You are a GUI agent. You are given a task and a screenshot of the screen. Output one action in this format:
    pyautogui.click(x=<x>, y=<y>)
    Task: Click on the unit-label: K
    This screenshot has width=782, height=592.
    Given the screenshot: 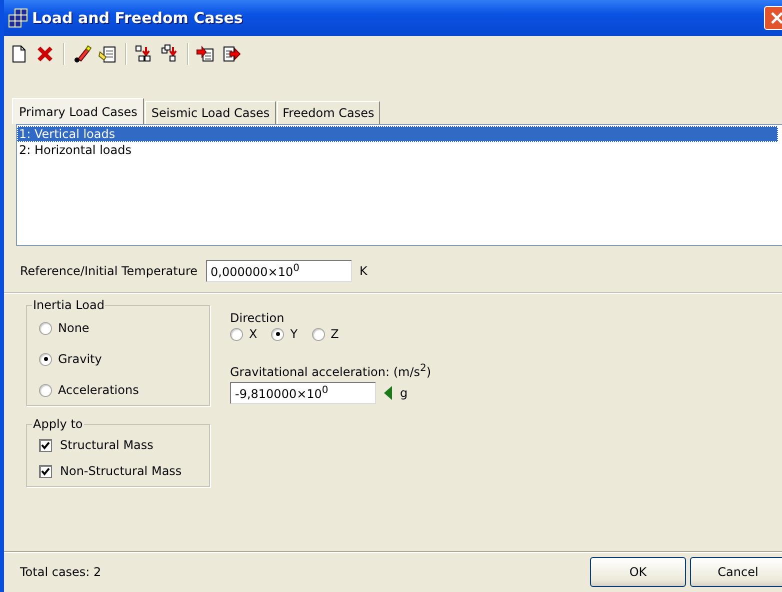 What is the action you would take?
    pyautogui.click(x=364, y=271)
    